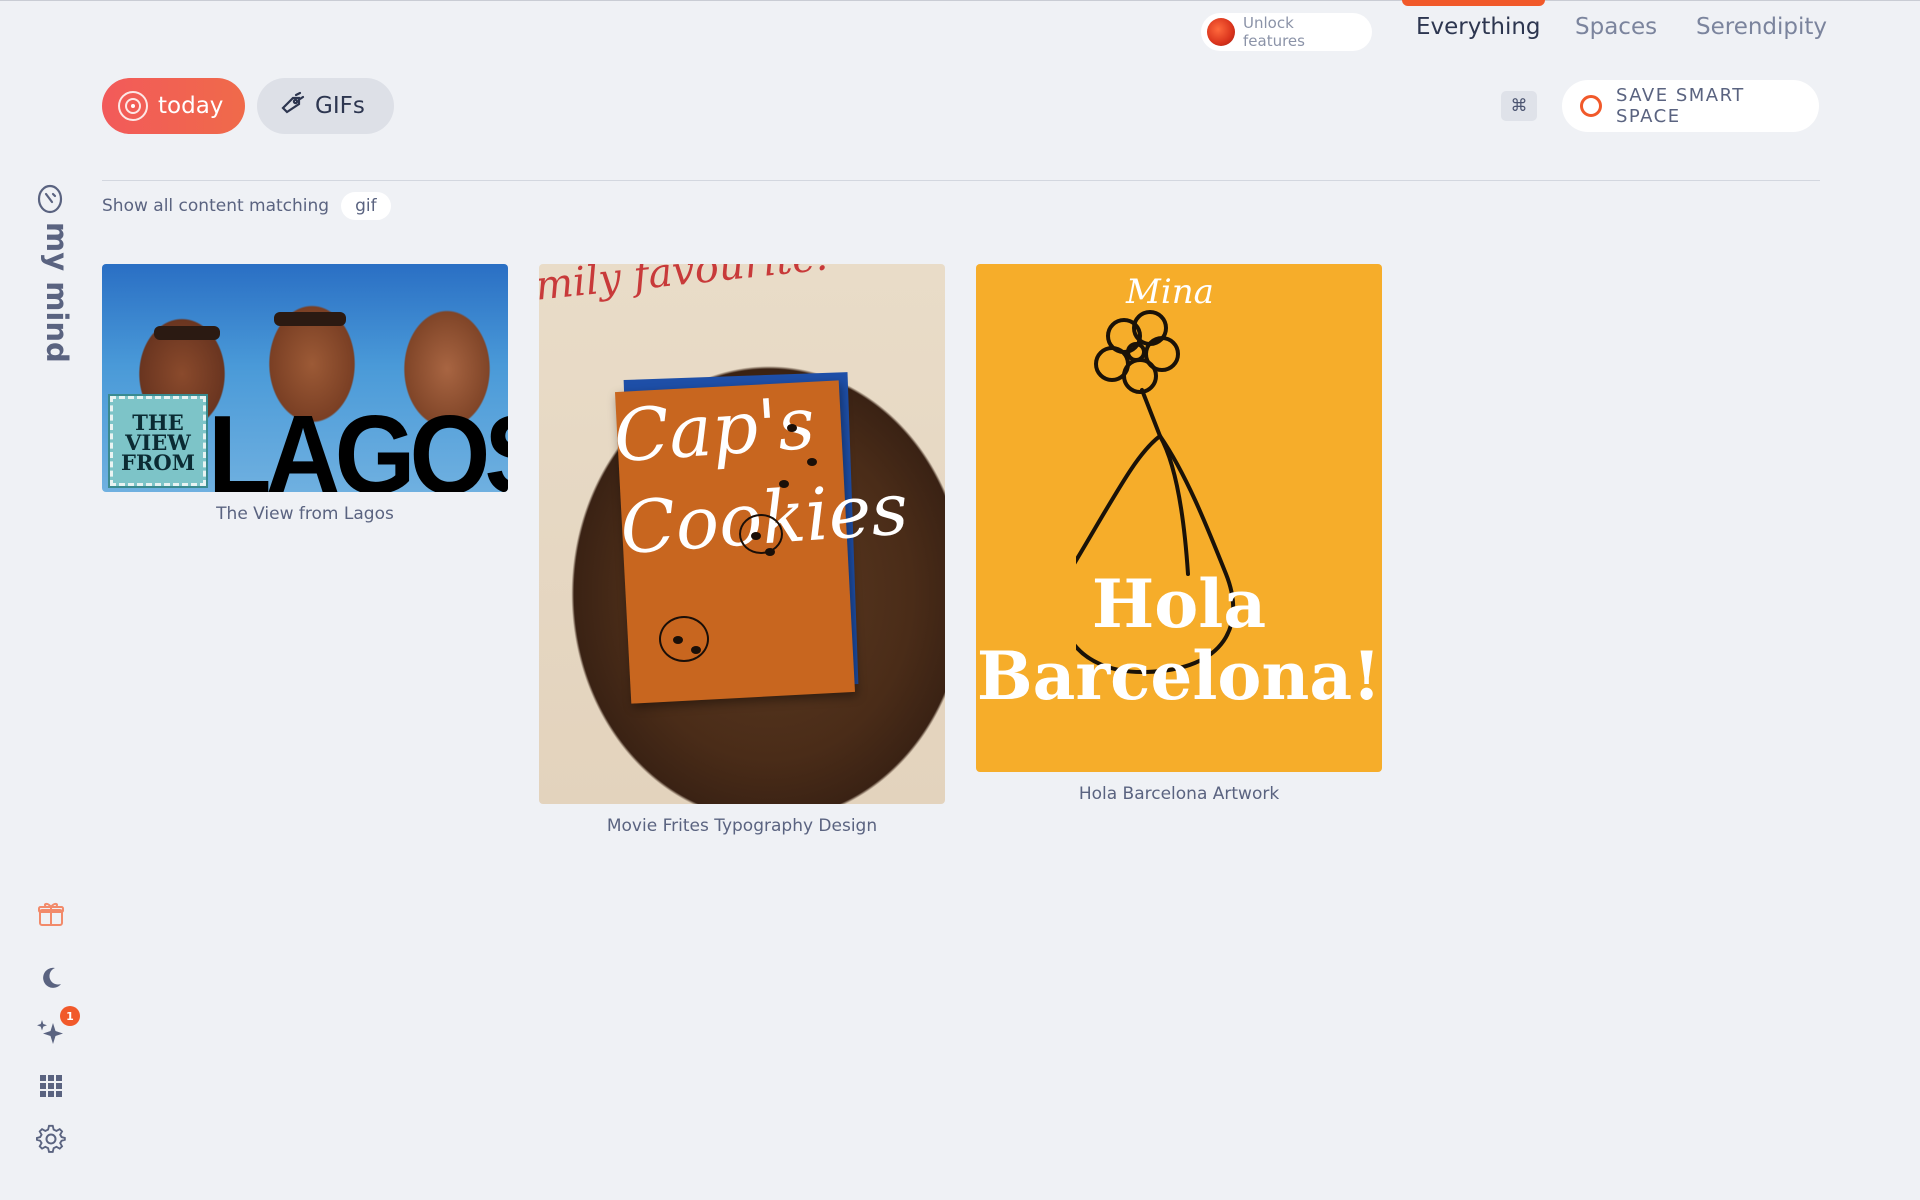  What do you see at coordinates (366, 206) in the screenshot?
I see `filter-tag: gif` at bounding box center [366, 206].